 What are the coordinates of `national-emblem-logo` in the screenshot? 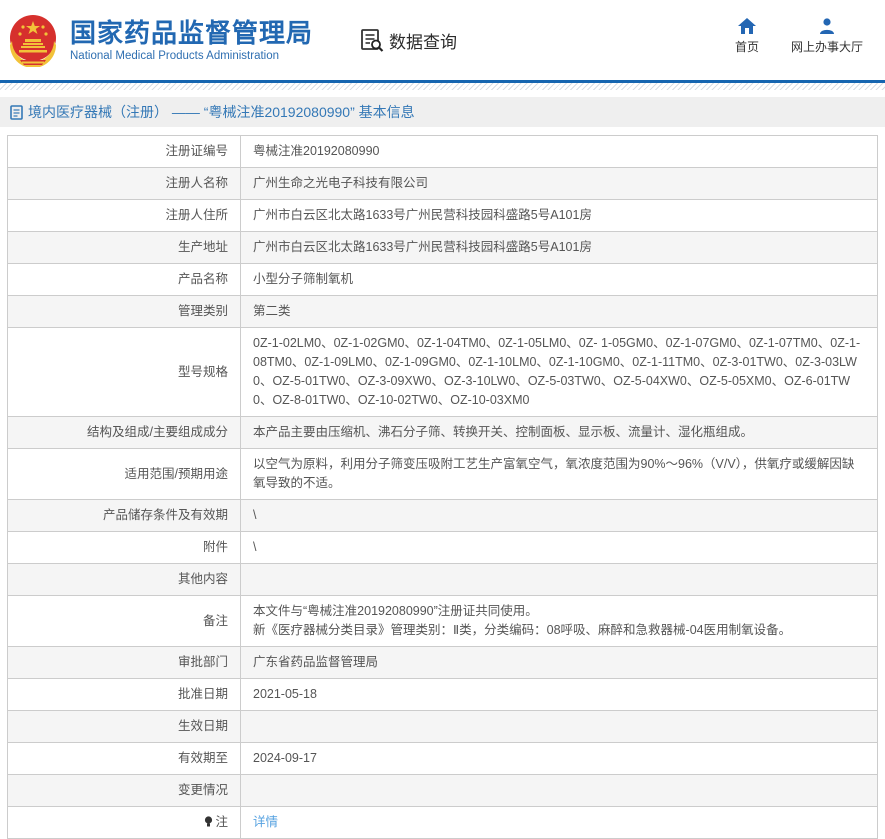 It's located at (33, 40).